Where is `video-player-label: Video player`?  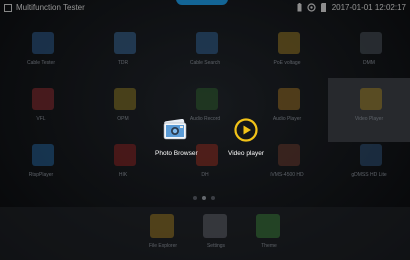 video-player-label: Video player is located at coordinates (246, 153).